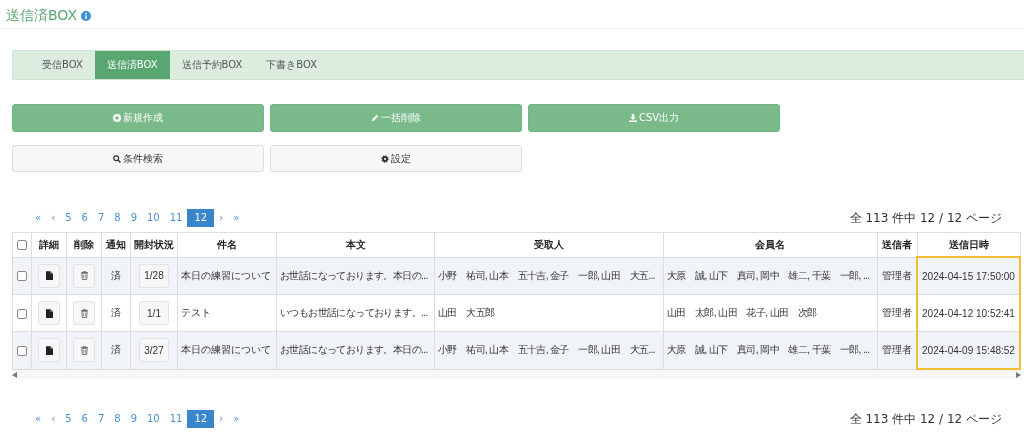  Describe the element at coordinates (62, 65) in the screenshot. I see `tab: 受信BOX` at that location.